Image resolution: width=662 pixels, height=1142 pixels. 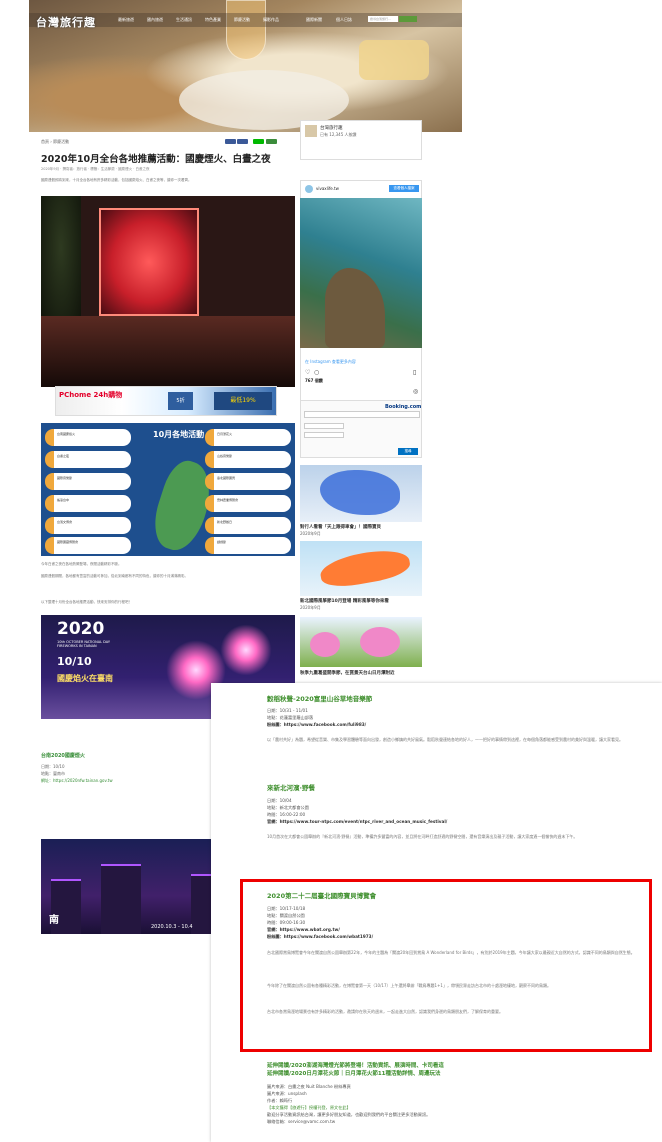 What do you see at coordinates (310, 533) in the screenshot?
I see `sidebar-post-date: 2020年9月` at bounding box center [310, 533].